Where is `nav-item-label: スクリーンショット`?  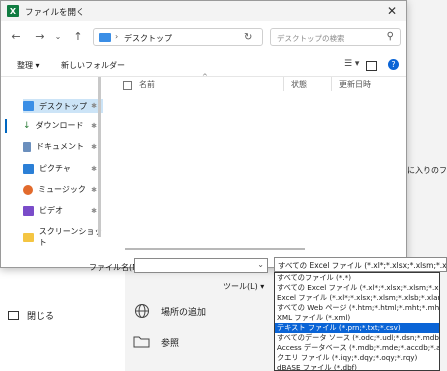 nav-item-label: スクリーンショット is located at coordinates (70, 237).